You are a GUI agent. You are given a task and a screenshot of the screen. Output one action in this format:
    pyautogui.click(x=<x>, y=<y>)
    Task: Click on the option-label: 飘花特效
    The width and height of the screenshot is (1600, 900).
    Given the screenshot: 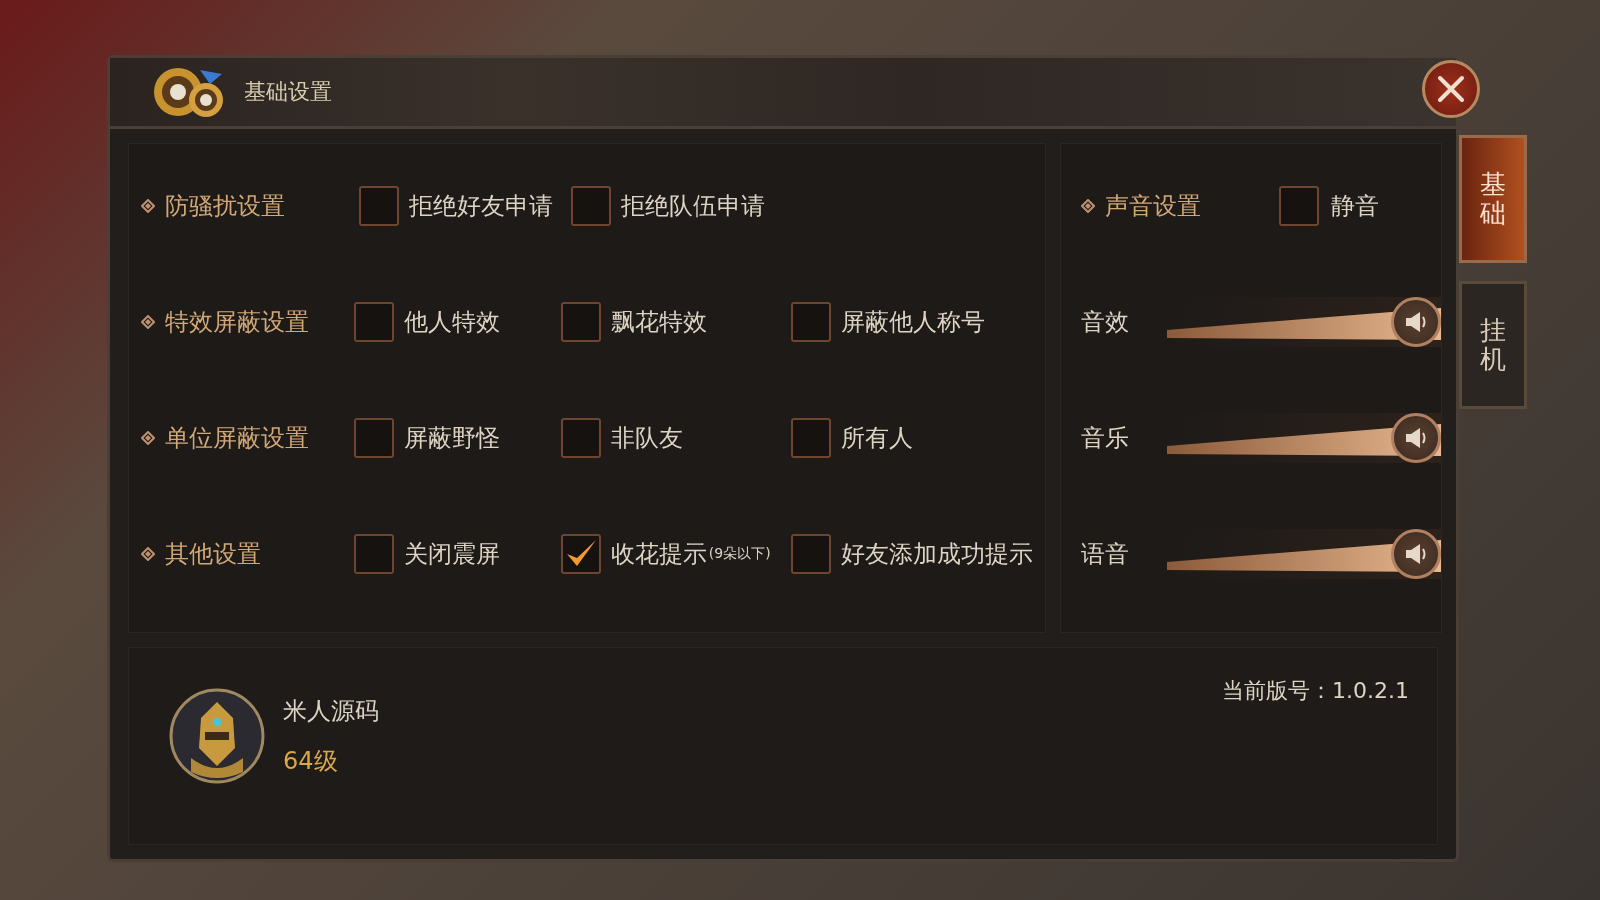 What is the action you would take?
    pyautogui.click(x=658, y=322)
    